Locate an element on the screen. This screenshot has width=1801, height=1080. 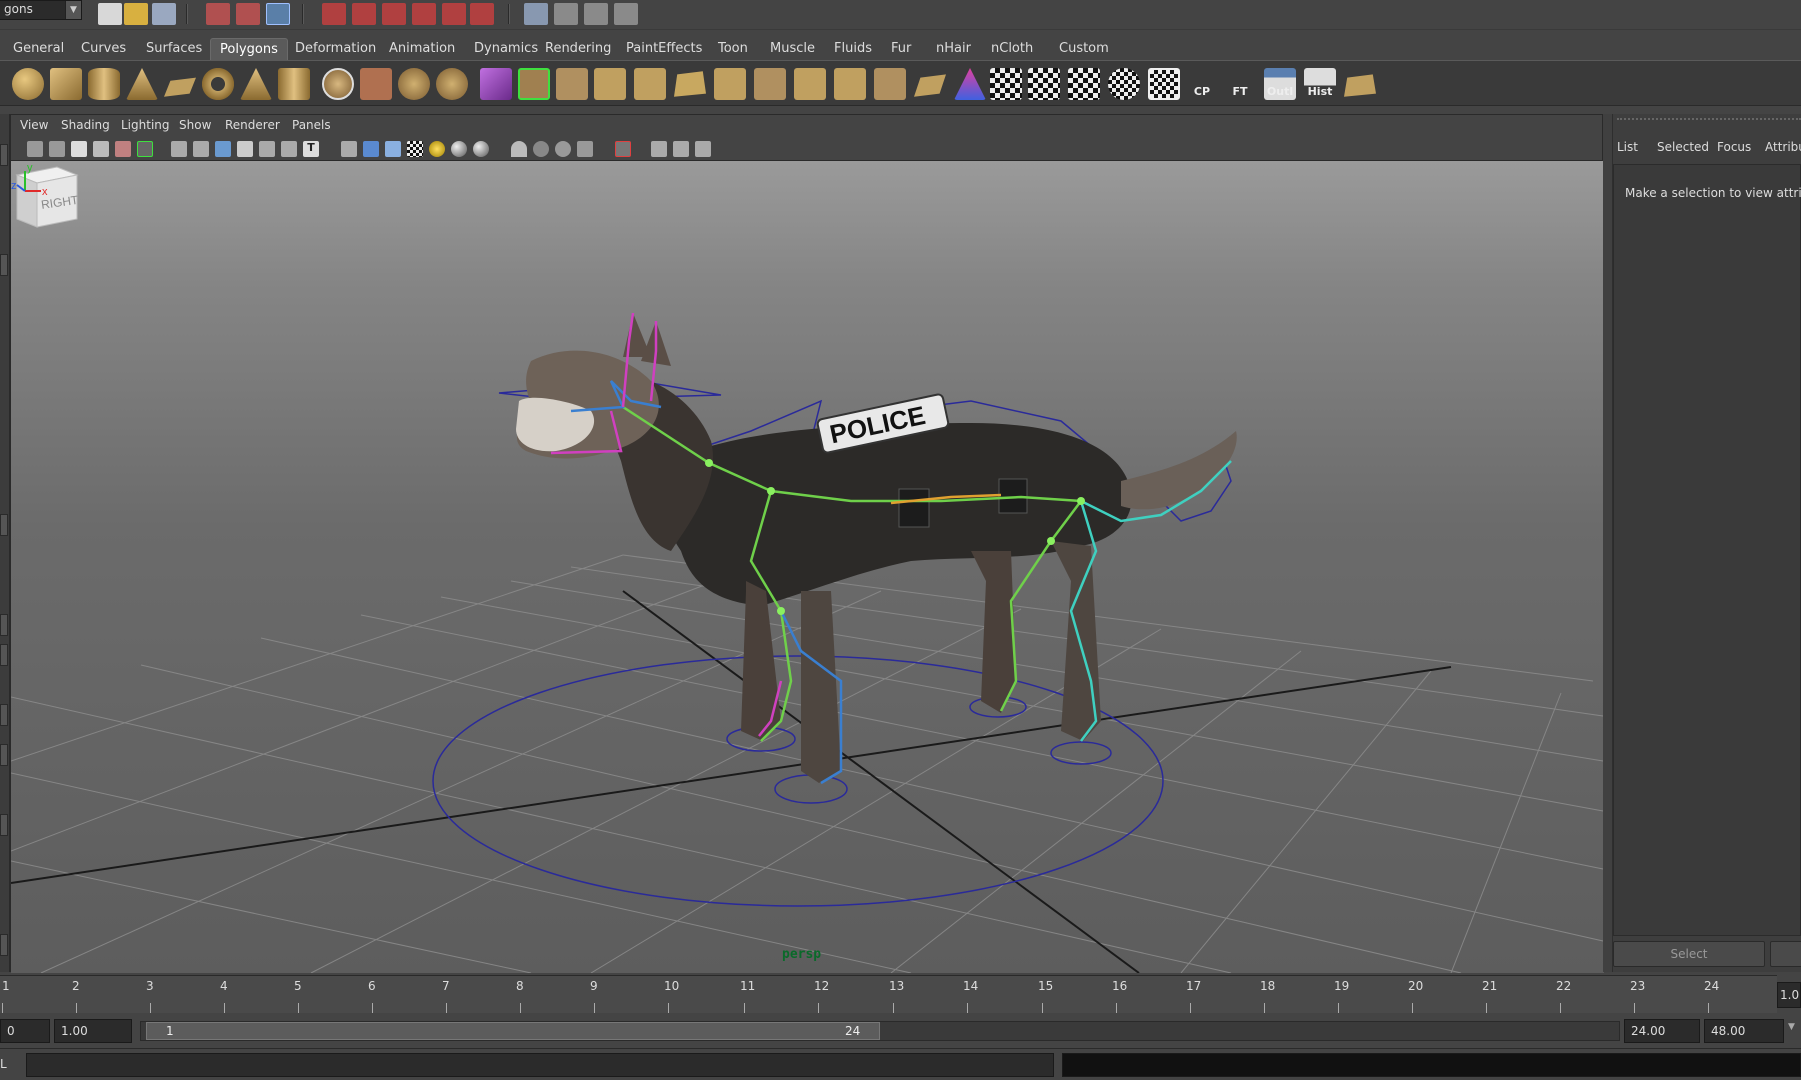
safe-action-icon is located at coordinates (289, 149).